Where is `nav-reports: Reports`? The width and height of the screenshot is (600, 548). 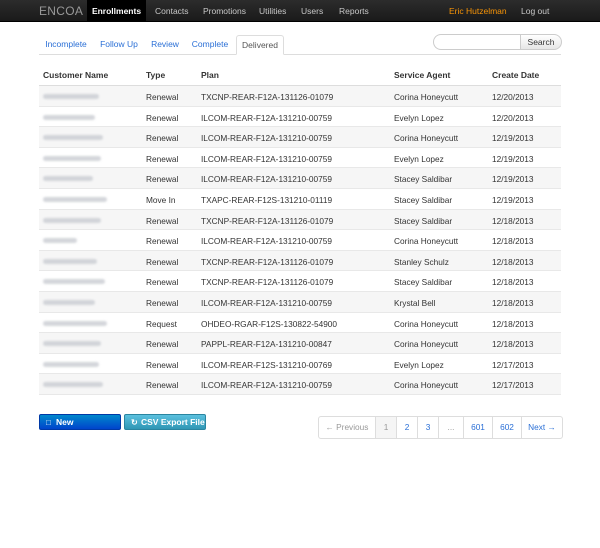 nav-reports: Reports is located at coordinates (354, 11).